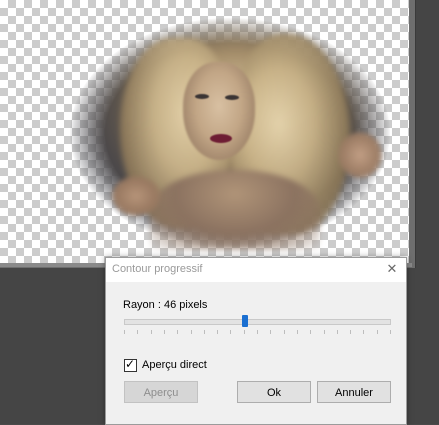  I want to click on cancel-button: Annuler, so click(354, 392).